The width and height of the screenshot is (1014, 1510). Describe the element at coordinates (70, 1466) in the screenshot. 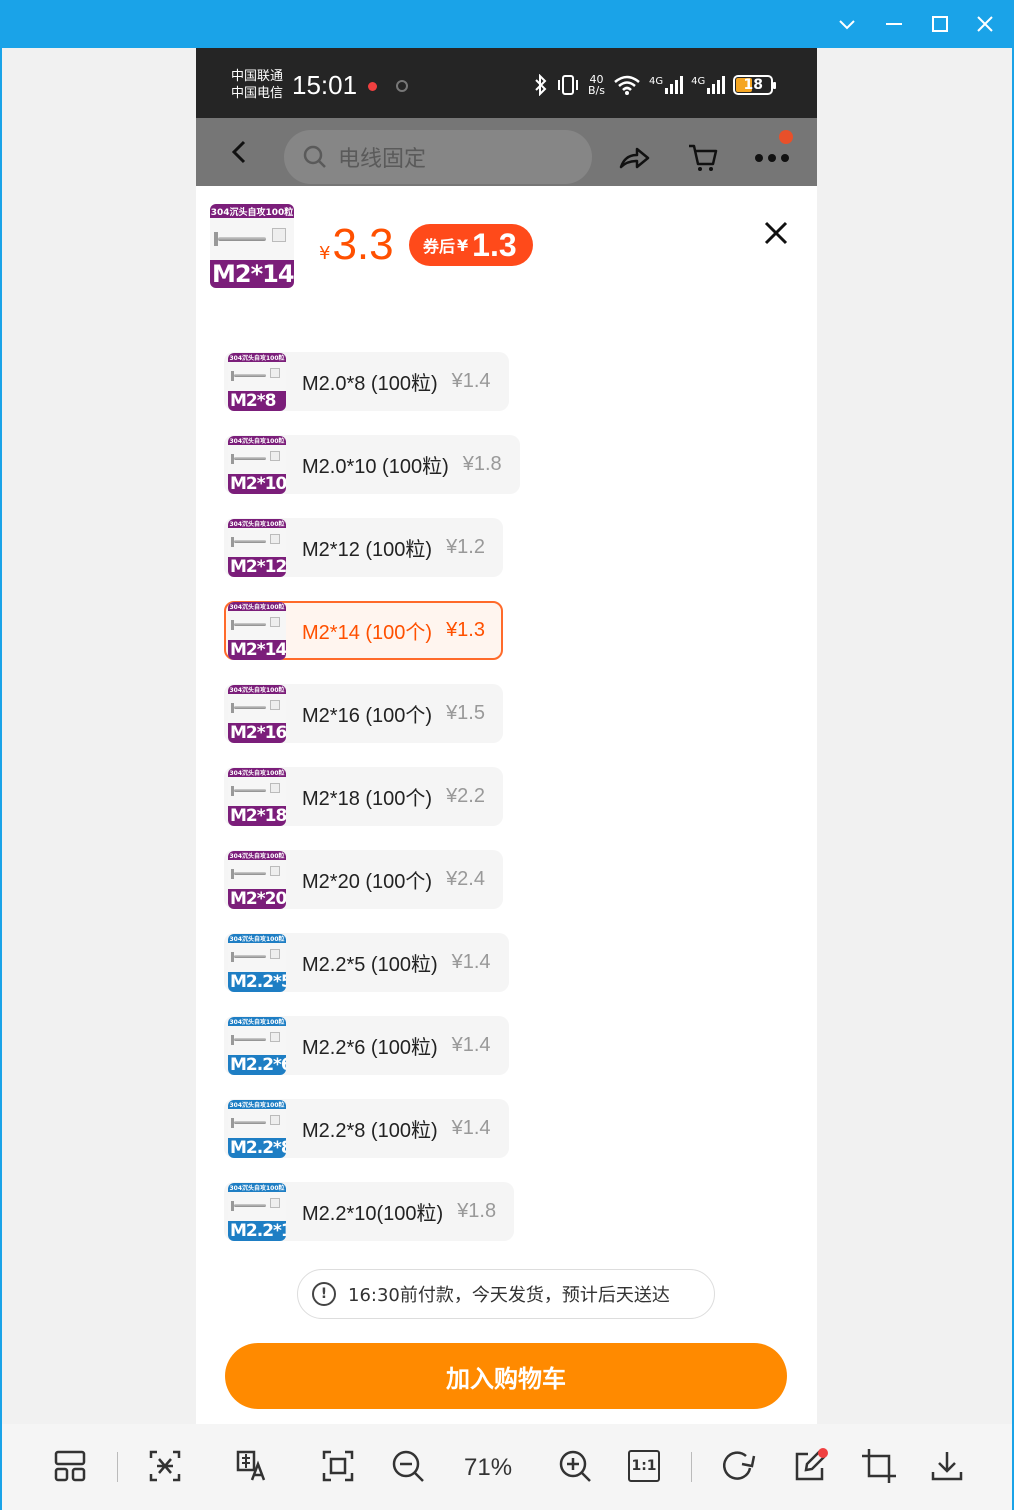

I see `gallery-view-icon` at that location.